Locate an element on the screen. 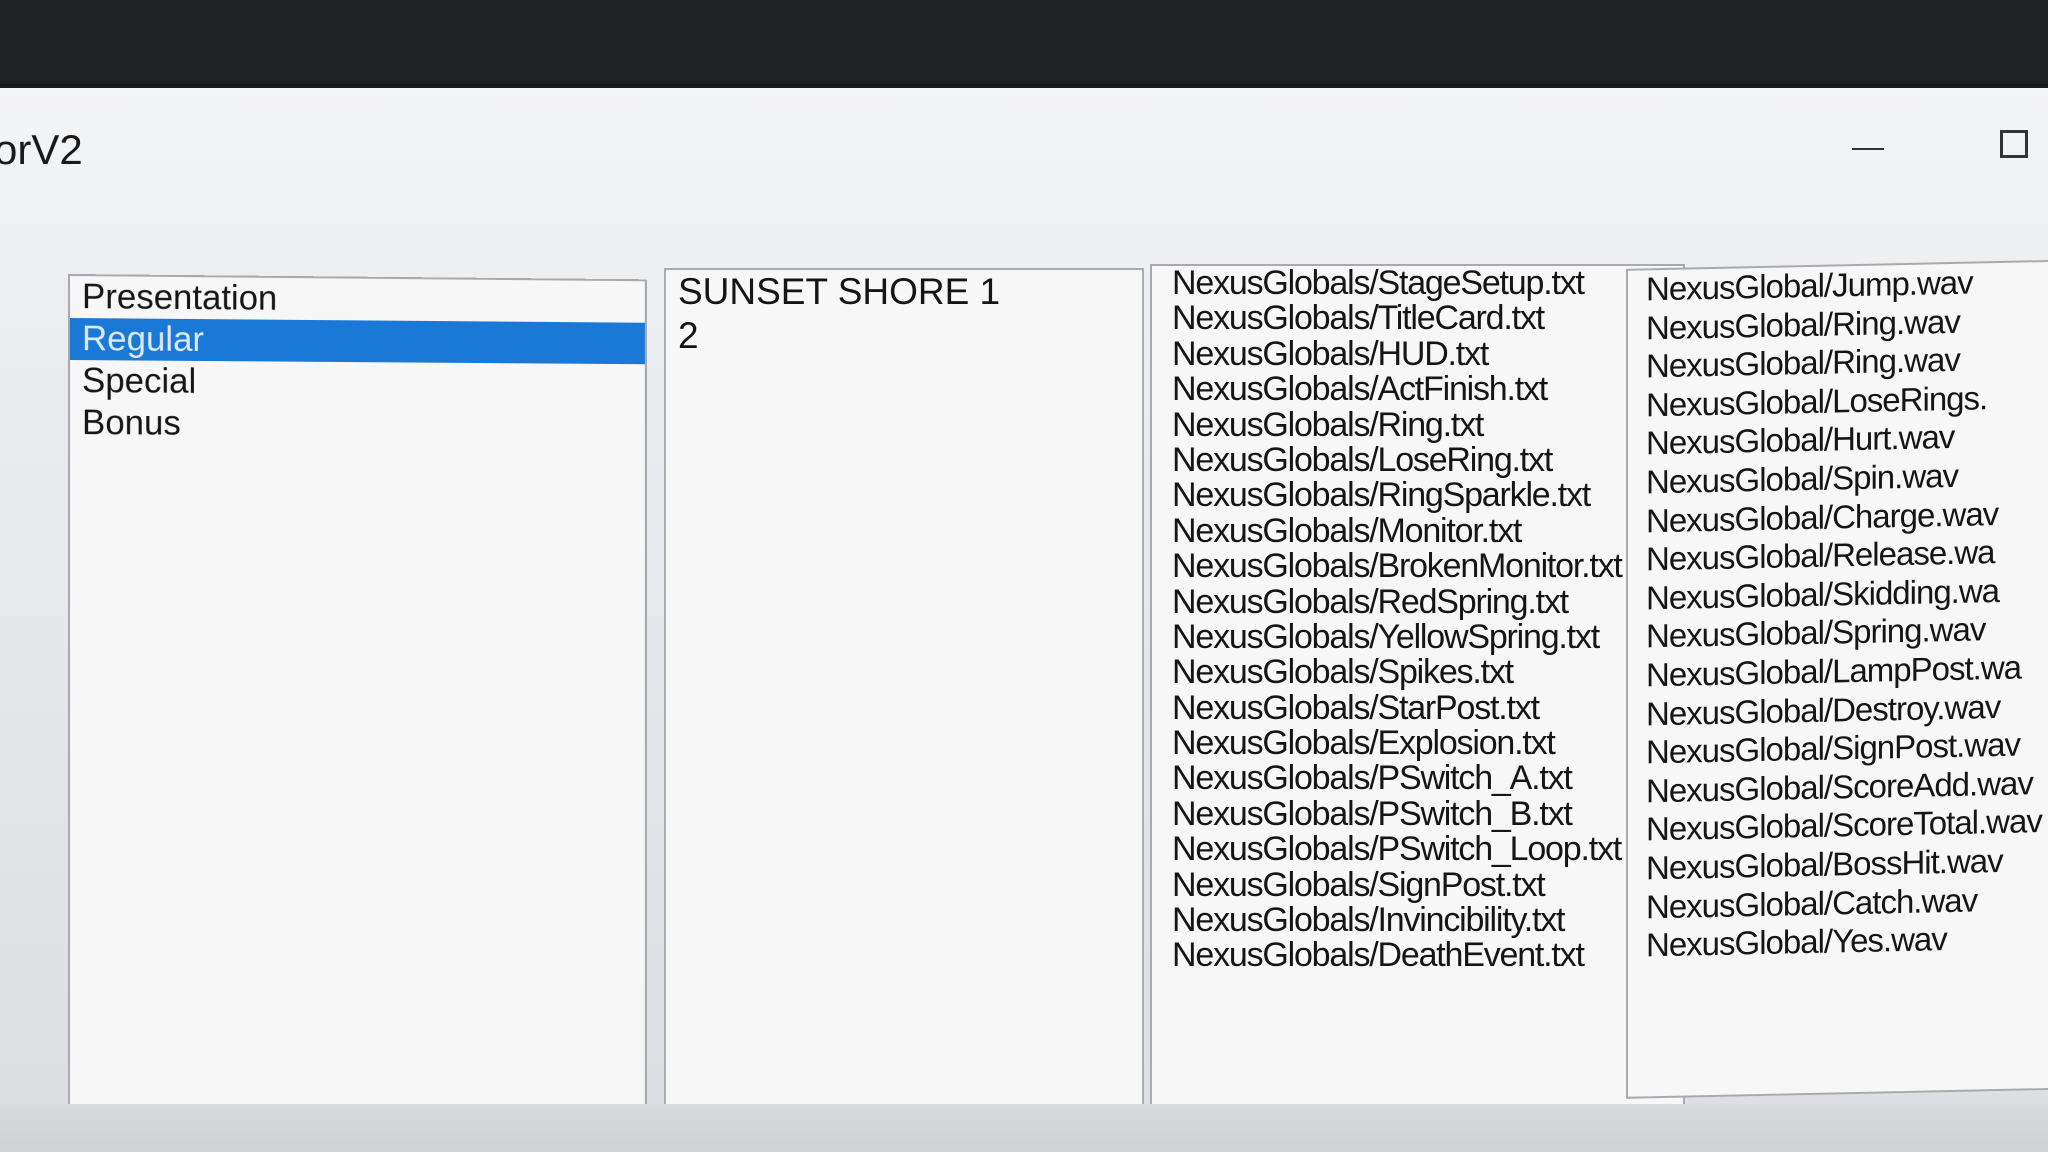 The width and height of the screenshot is (2048, 1152). object-script-item: NexusGlobals/PSwitch_A.txt is located at coordinates (1417, 778).